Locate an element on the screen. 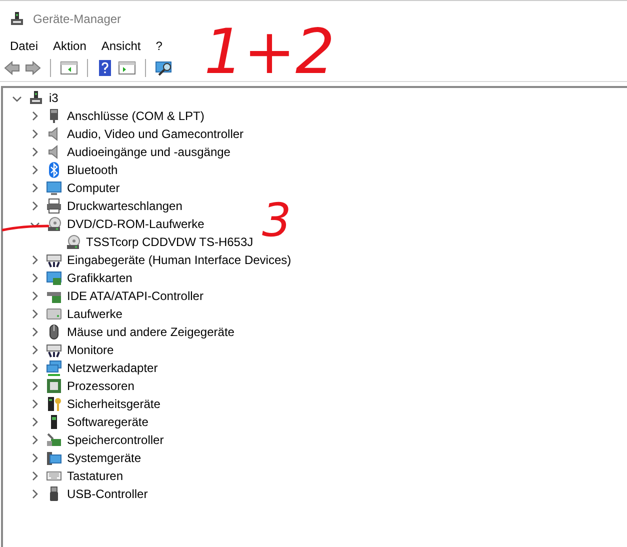 This screenshot has width=627, height=547. tree-item: Systemgeräte is located at coordinates (104, 458).